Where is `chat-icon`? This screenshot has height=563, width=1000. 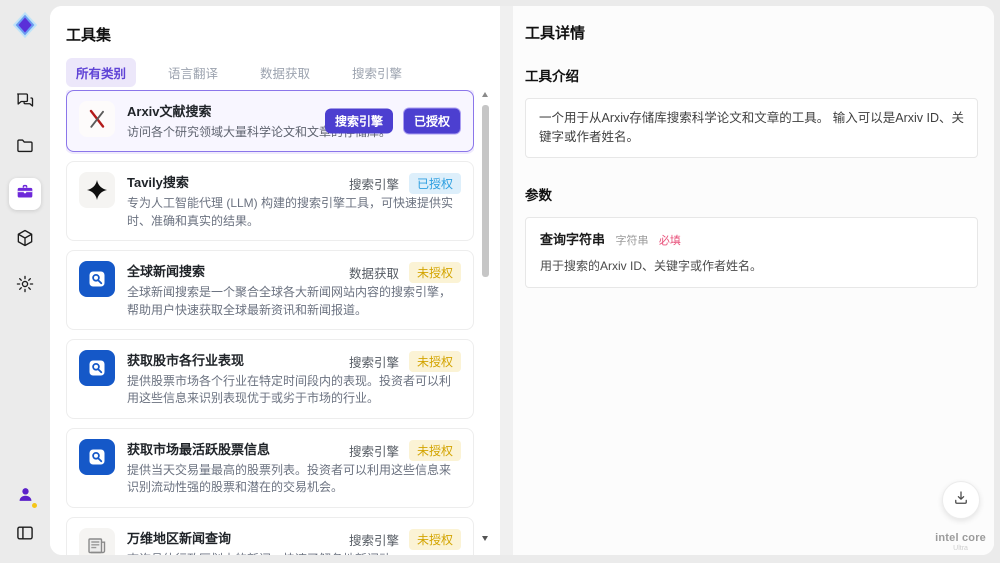
chat-icon is located at coordinates (25, 102).